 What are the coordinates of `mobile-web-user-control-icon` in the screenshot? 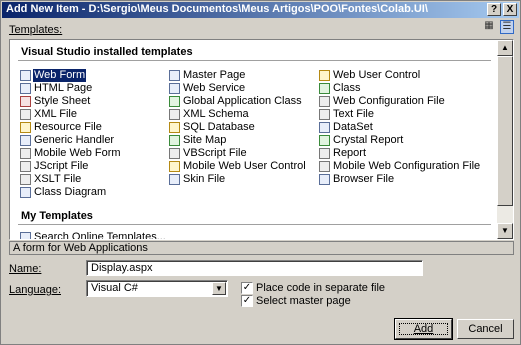 It's located at (174, 166).